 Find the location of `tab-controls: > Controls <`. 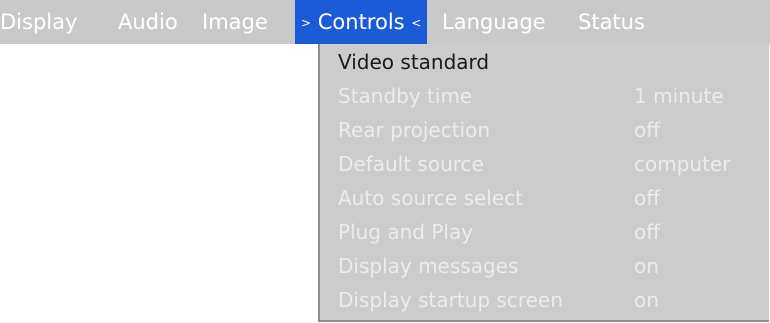

tab-controls: > Controls < is located at coordinates (361, 22).